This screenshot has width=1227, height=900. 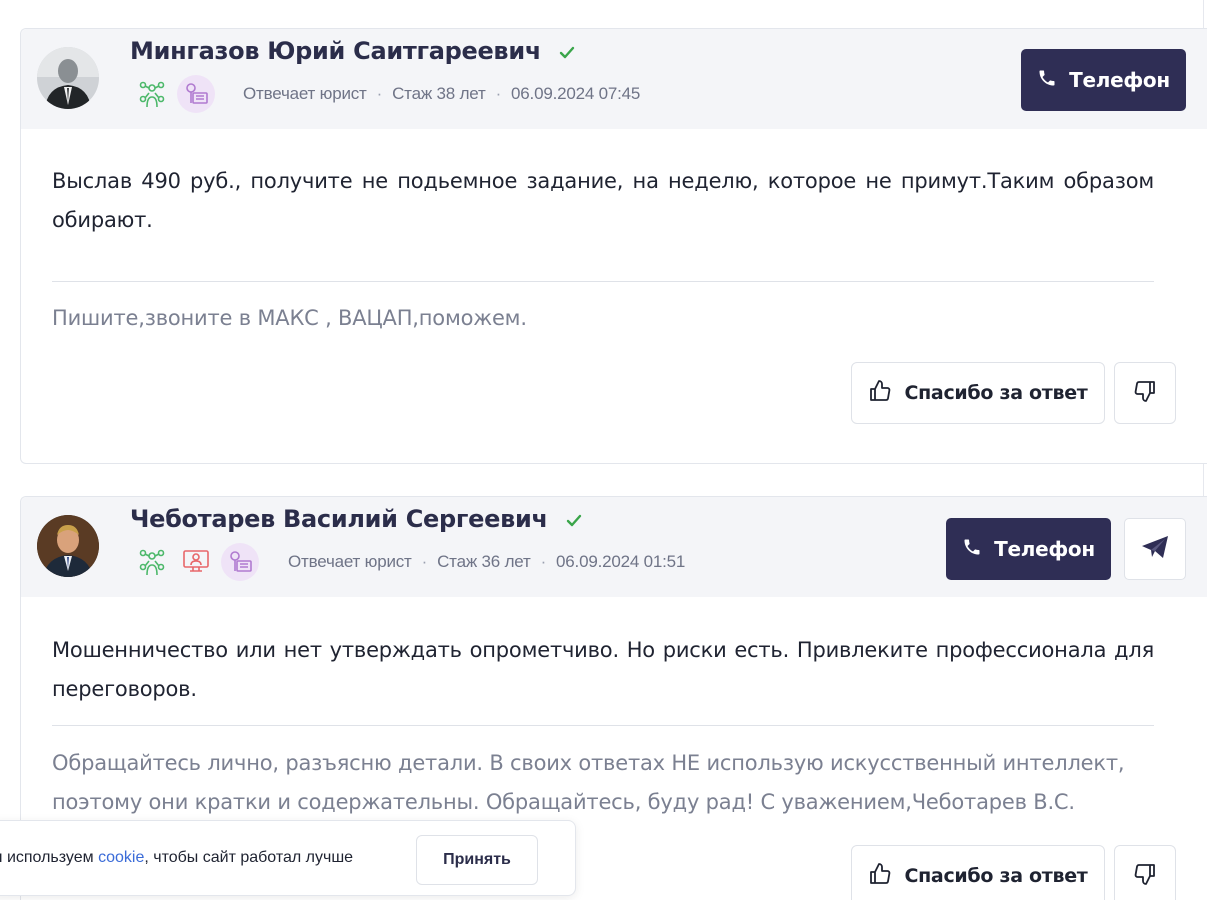 I want to click on lawyer-name-text: Чеботарев Василий Сергеевич, so click(x=339, y=519).